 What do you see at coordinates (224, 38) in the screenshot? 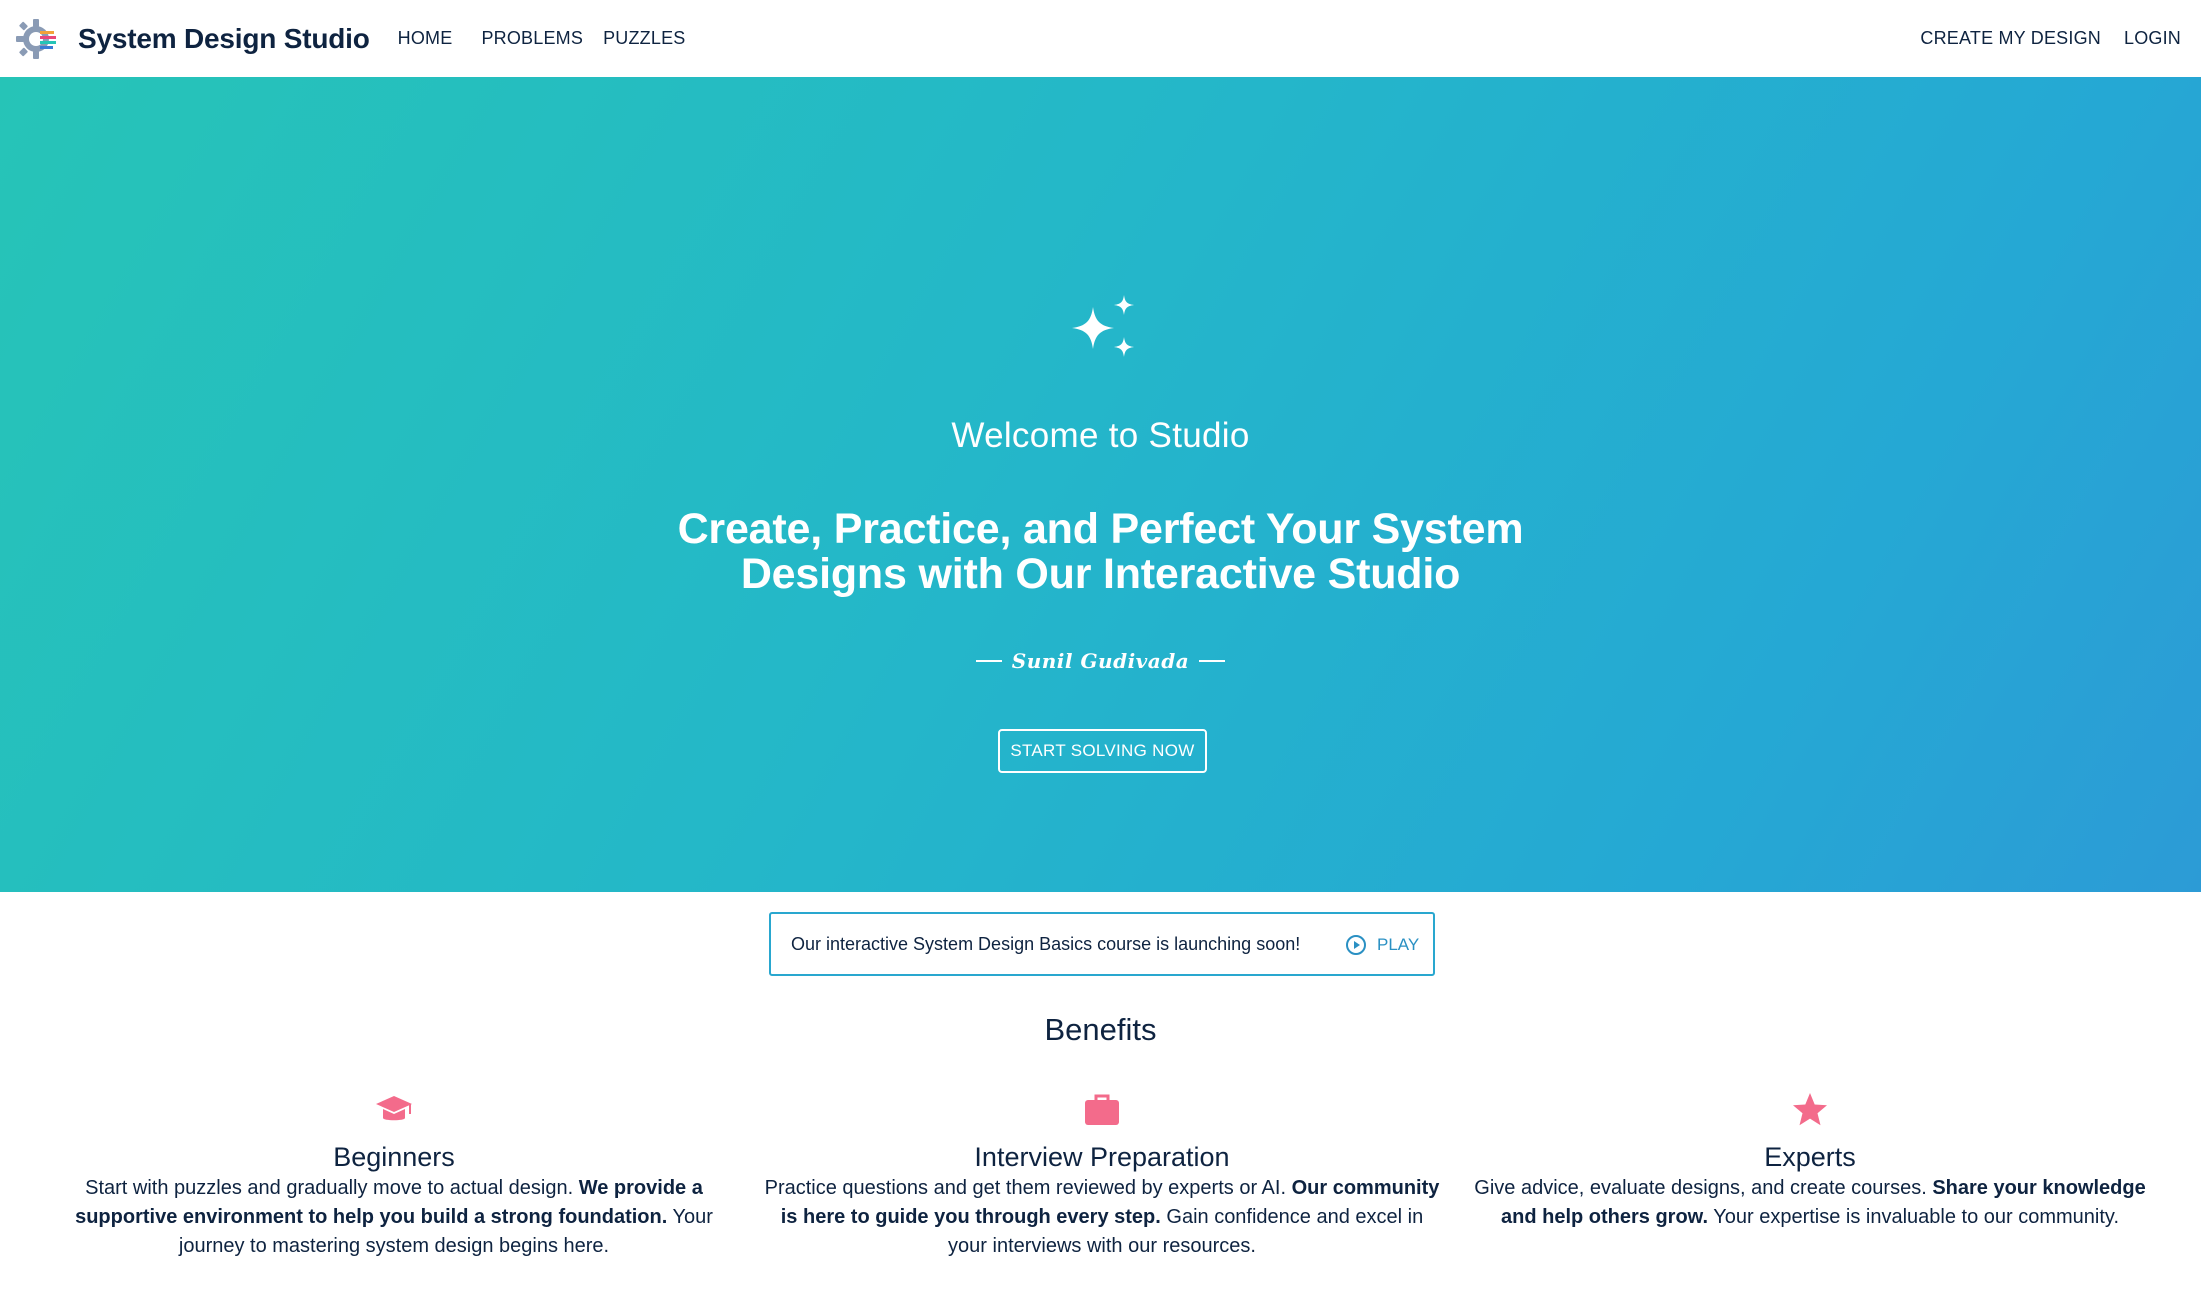
I see `brand-name: System Design Studio` at bounding box center [224, 38].